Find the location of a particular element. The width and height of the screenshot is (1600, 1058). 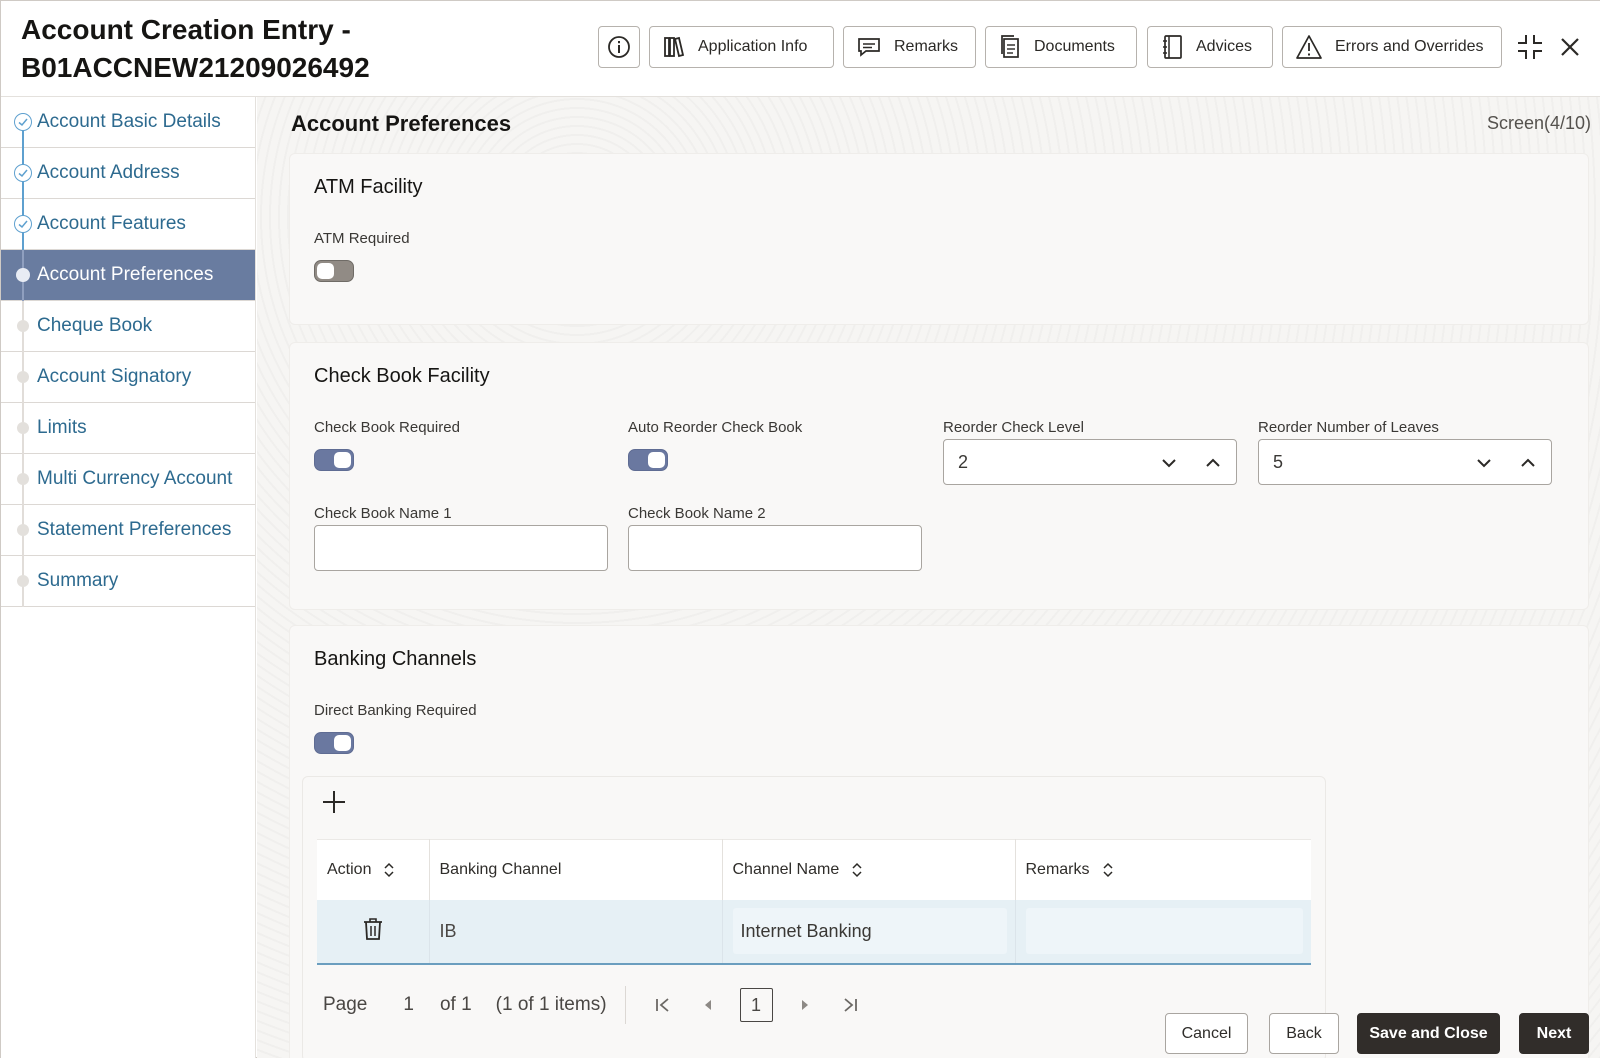

sidebar-item-label: Account Basic Details is located at coordinates (129, 121).